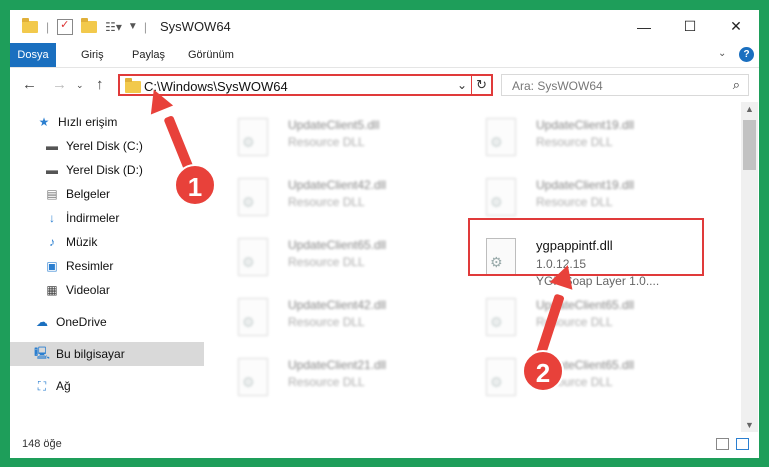 The width and height of the screenshot is (769, 467). I want to click on new-folder-icon, so click(89, 25).